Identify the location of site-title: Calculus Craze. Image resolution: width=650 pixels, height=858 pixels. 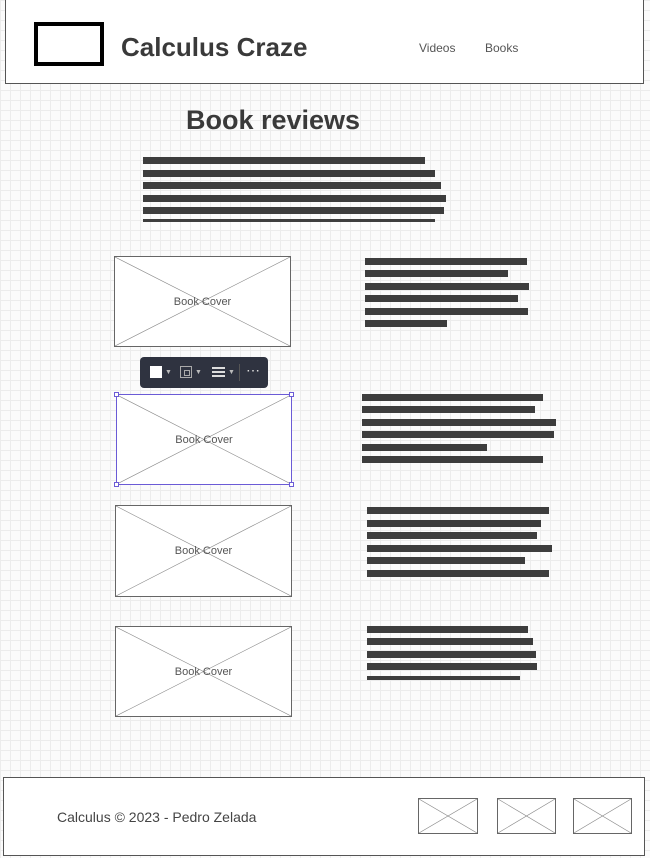
(214, 47).